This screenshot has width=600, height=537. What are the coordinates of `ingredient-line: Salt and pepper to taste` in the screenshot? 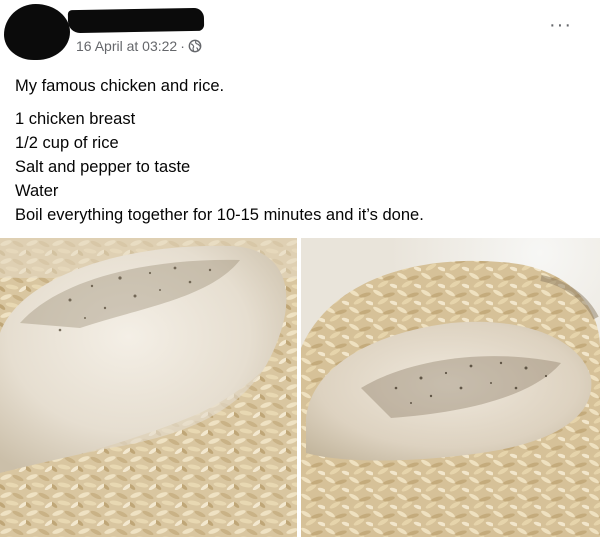 It's located at (103, 167).